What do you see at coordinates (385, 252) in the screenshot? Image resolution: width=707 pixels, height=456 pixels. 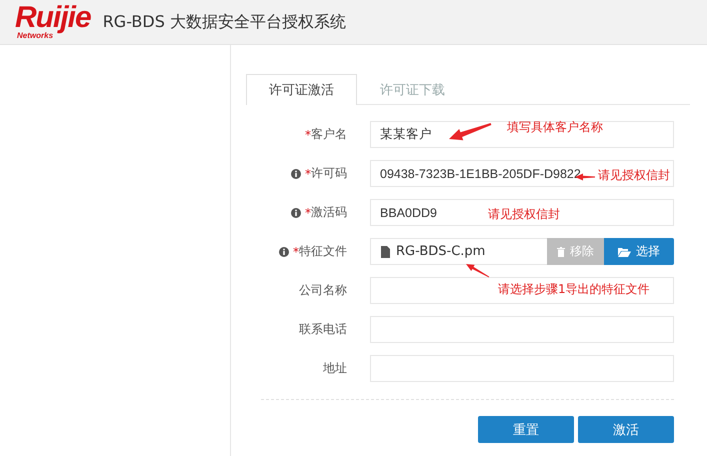 I see `file-icon` at bounding box center [385, 252].